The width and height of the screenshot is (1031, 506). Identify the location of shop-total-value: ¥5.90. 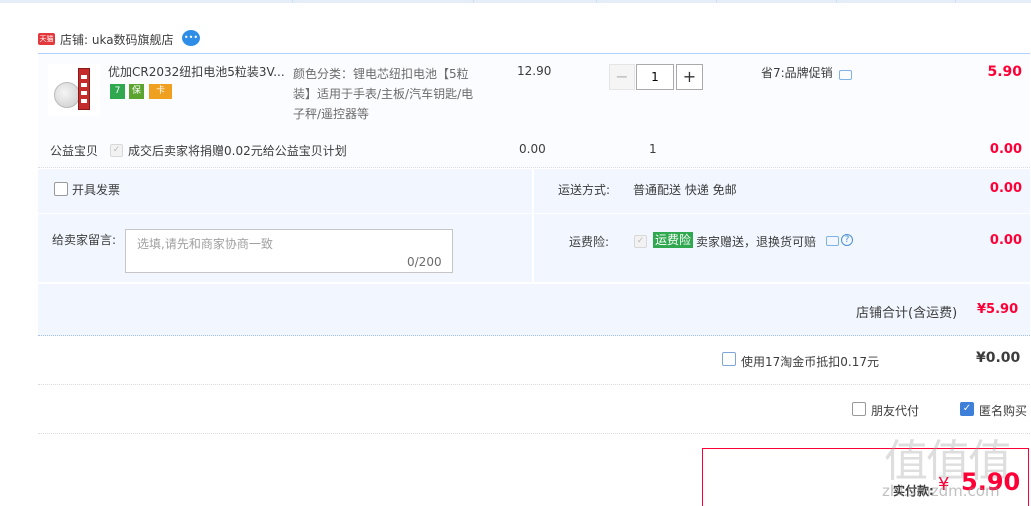
(998, 309).